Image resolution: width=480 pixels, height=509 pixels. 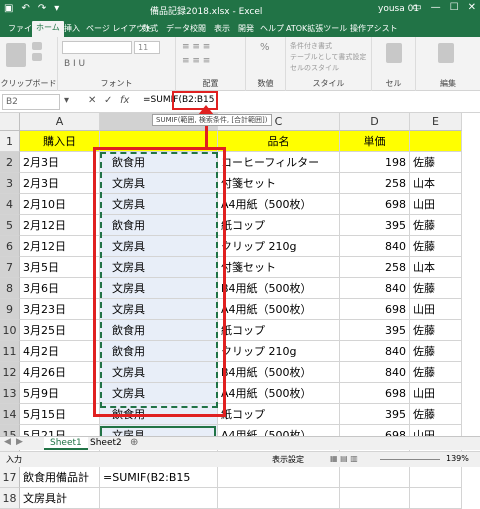 I want to click on row-header-10: 10, so click(x=10, y=330).